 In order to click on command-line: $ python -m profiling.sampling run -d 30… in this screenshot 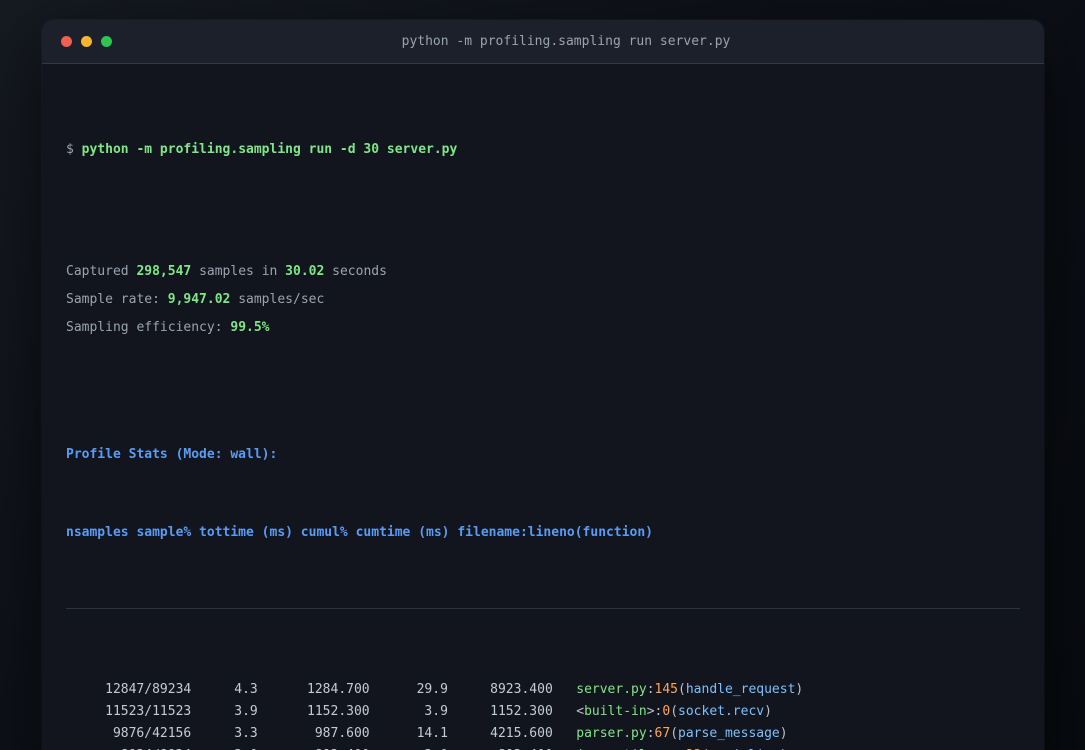, I will do `click(543, 150)`.